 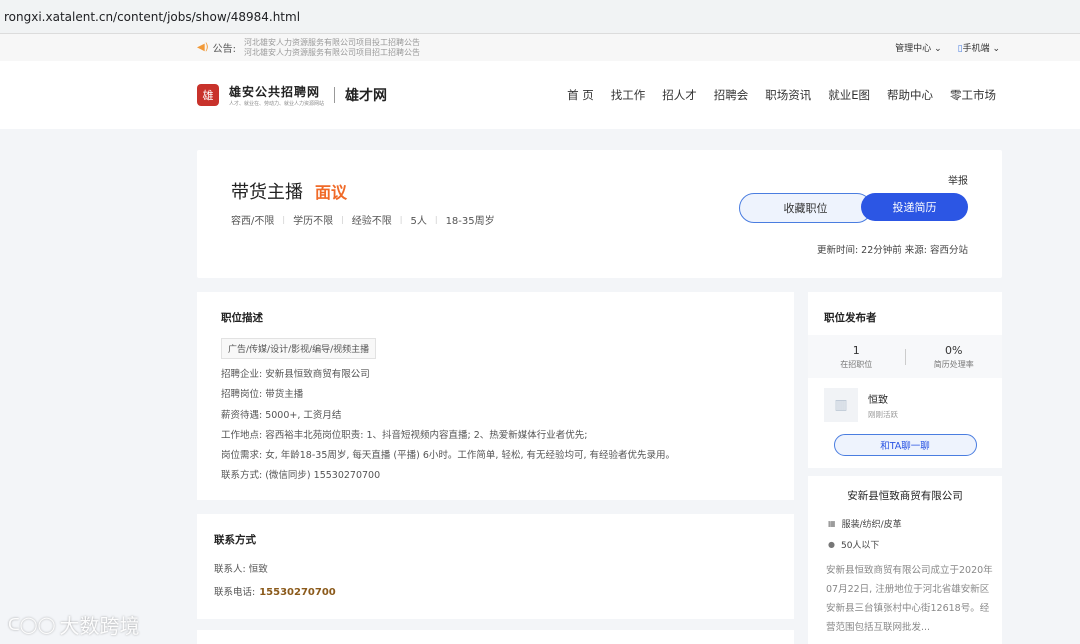 What do you see at coordinates (832, 523) in the screenshot?
I see `grid-icon: ▦` at bounding box center [832, 523].